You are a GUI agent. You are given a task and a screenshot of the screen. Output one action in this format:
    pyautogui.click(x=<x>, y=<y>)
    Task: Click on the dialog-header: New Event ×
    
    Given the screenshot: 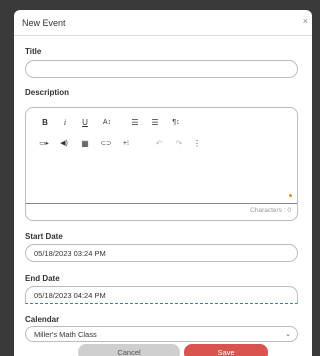 What is the action you would take?
    pyautogui.click(x=163, y=23)
    